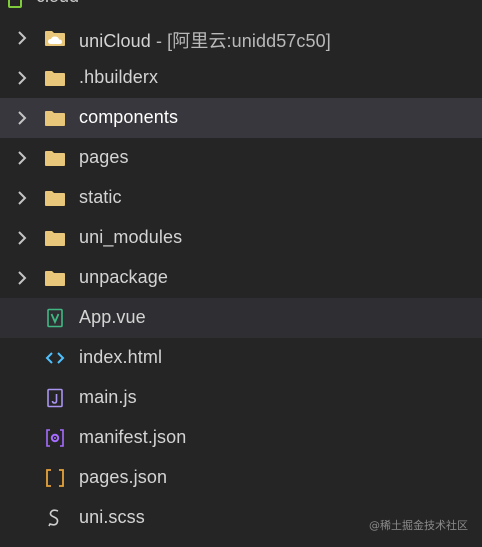 The height and width of the screenshot is (547, 482). Describe the element at coordinates (115, 41) in the screenshot. I see `tree-item-label: uniCloud` at that location.